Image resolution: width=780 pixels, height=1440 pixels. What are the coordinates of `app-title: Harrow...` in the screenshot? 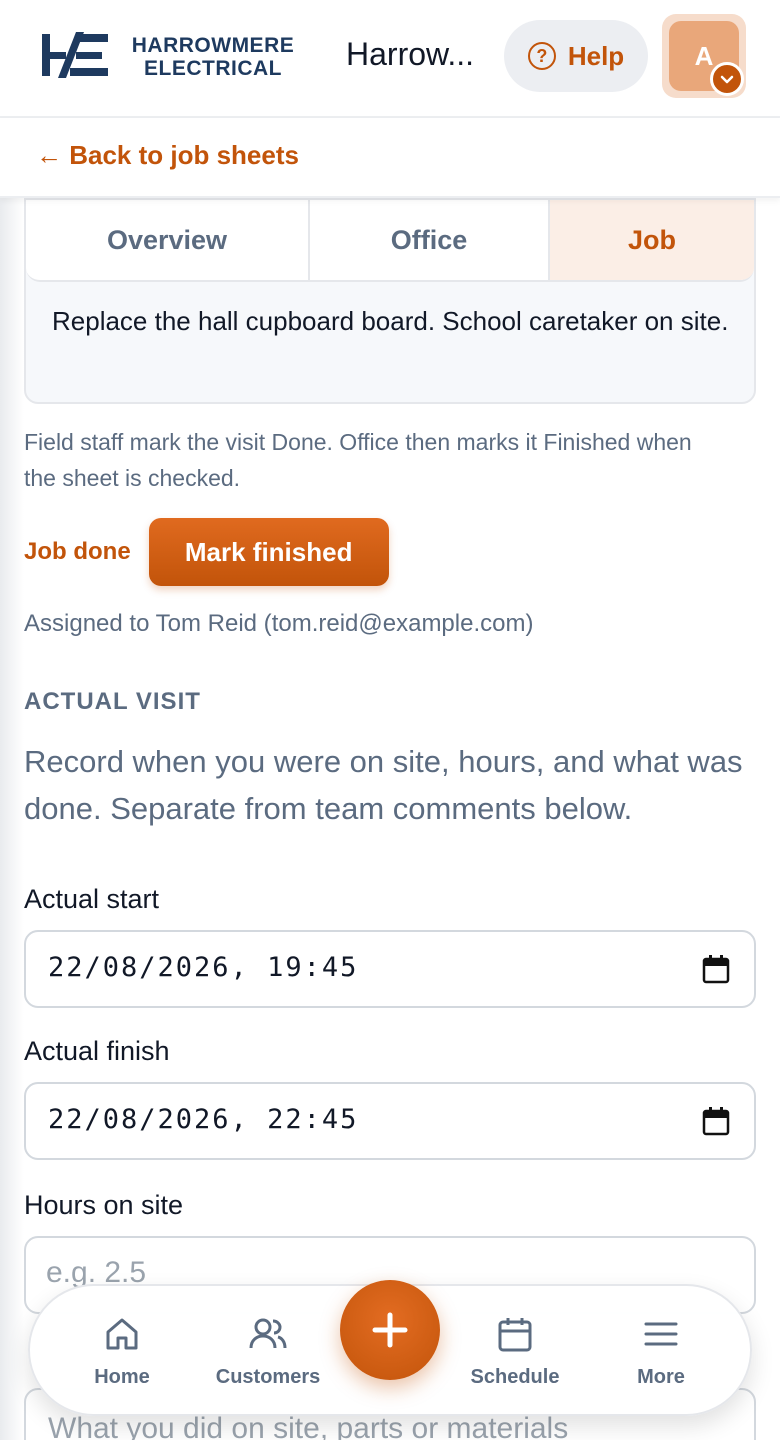 It's located at (410, 54).